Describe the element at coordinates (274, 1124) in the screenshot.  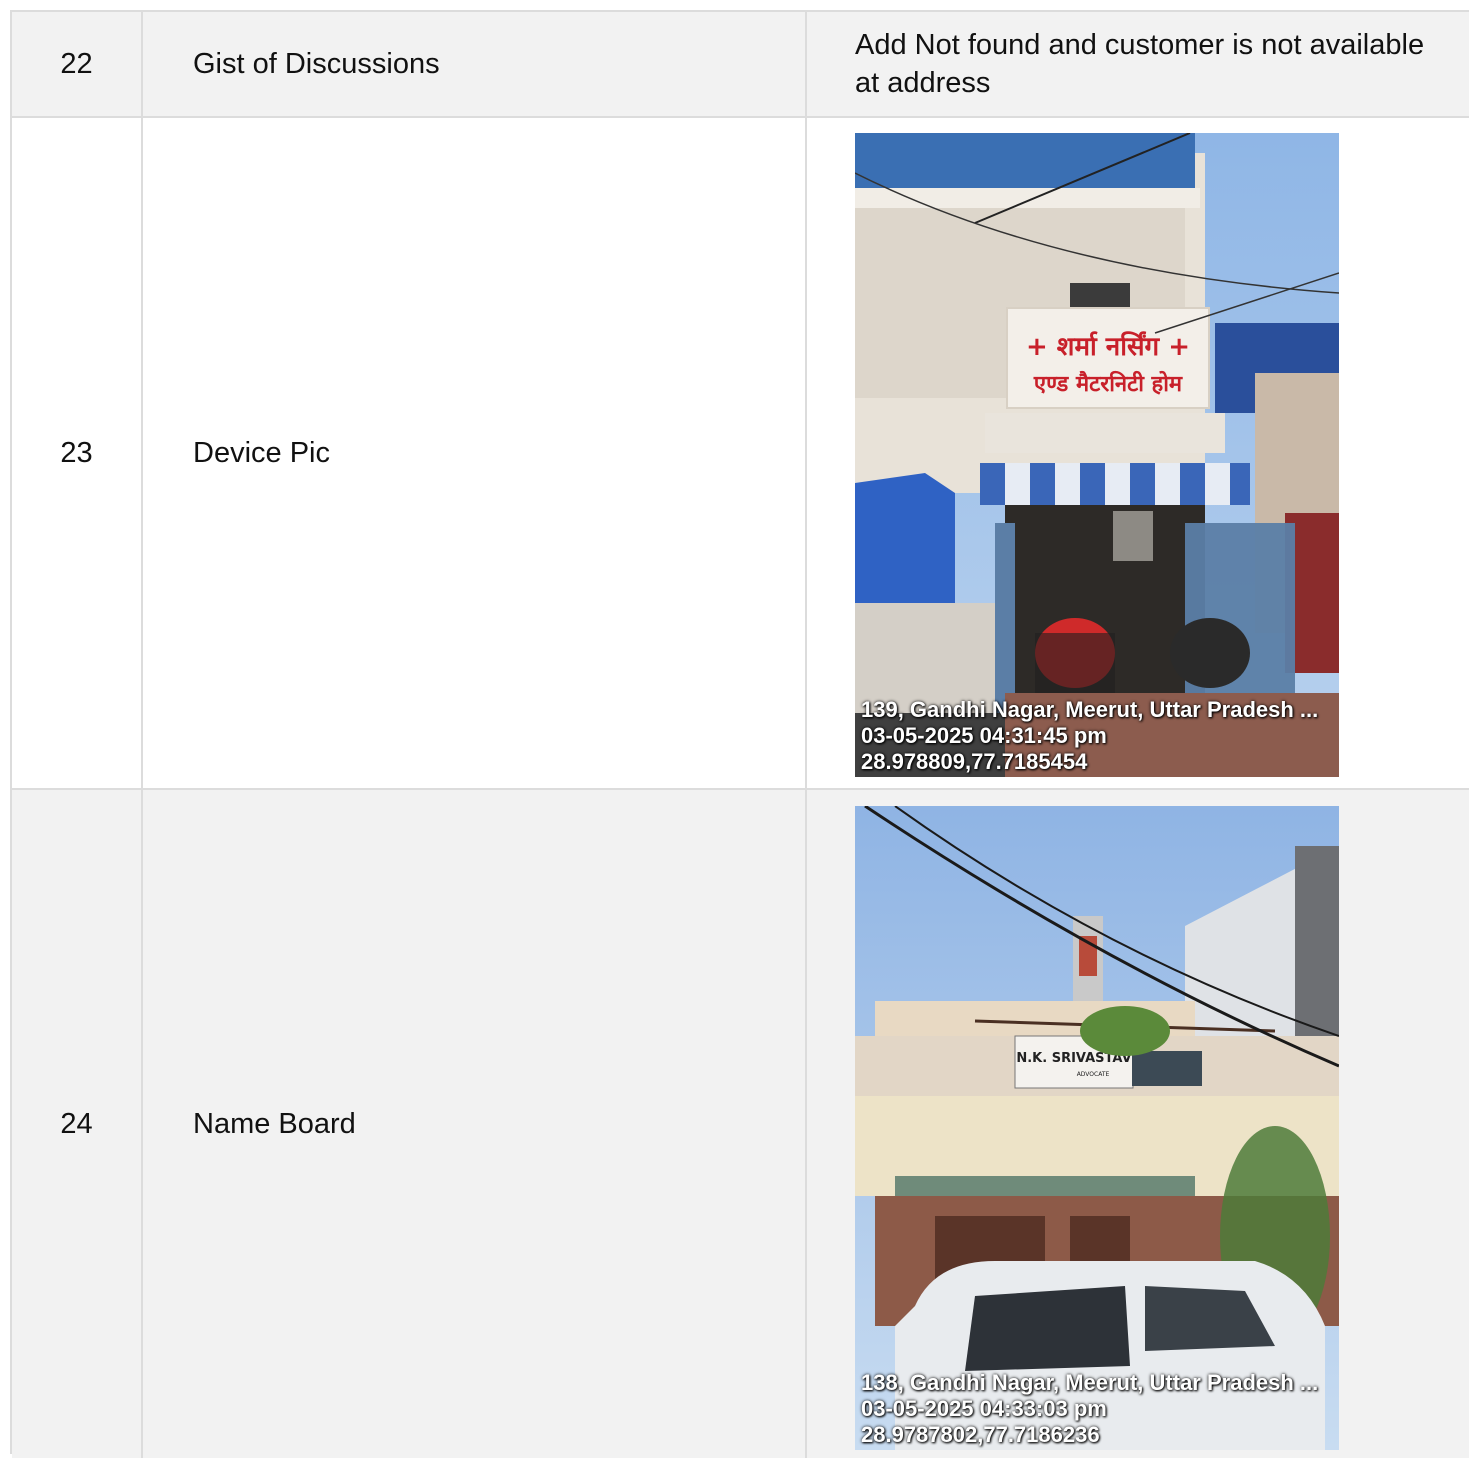
I see `row-label: Name Board` at that location.